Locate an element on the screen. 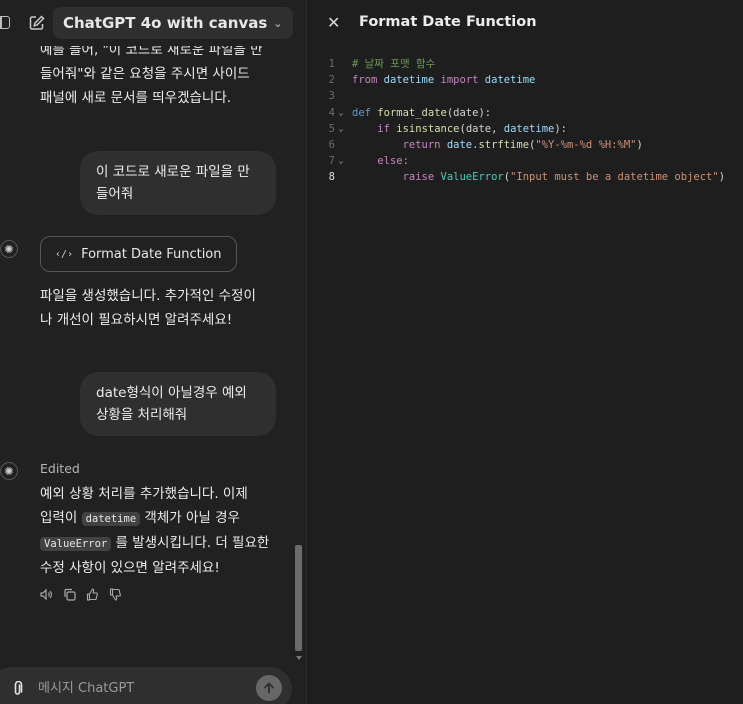 This screenshot has height=704, width=743. new-chat-icon is located at coordinates (37, 23).